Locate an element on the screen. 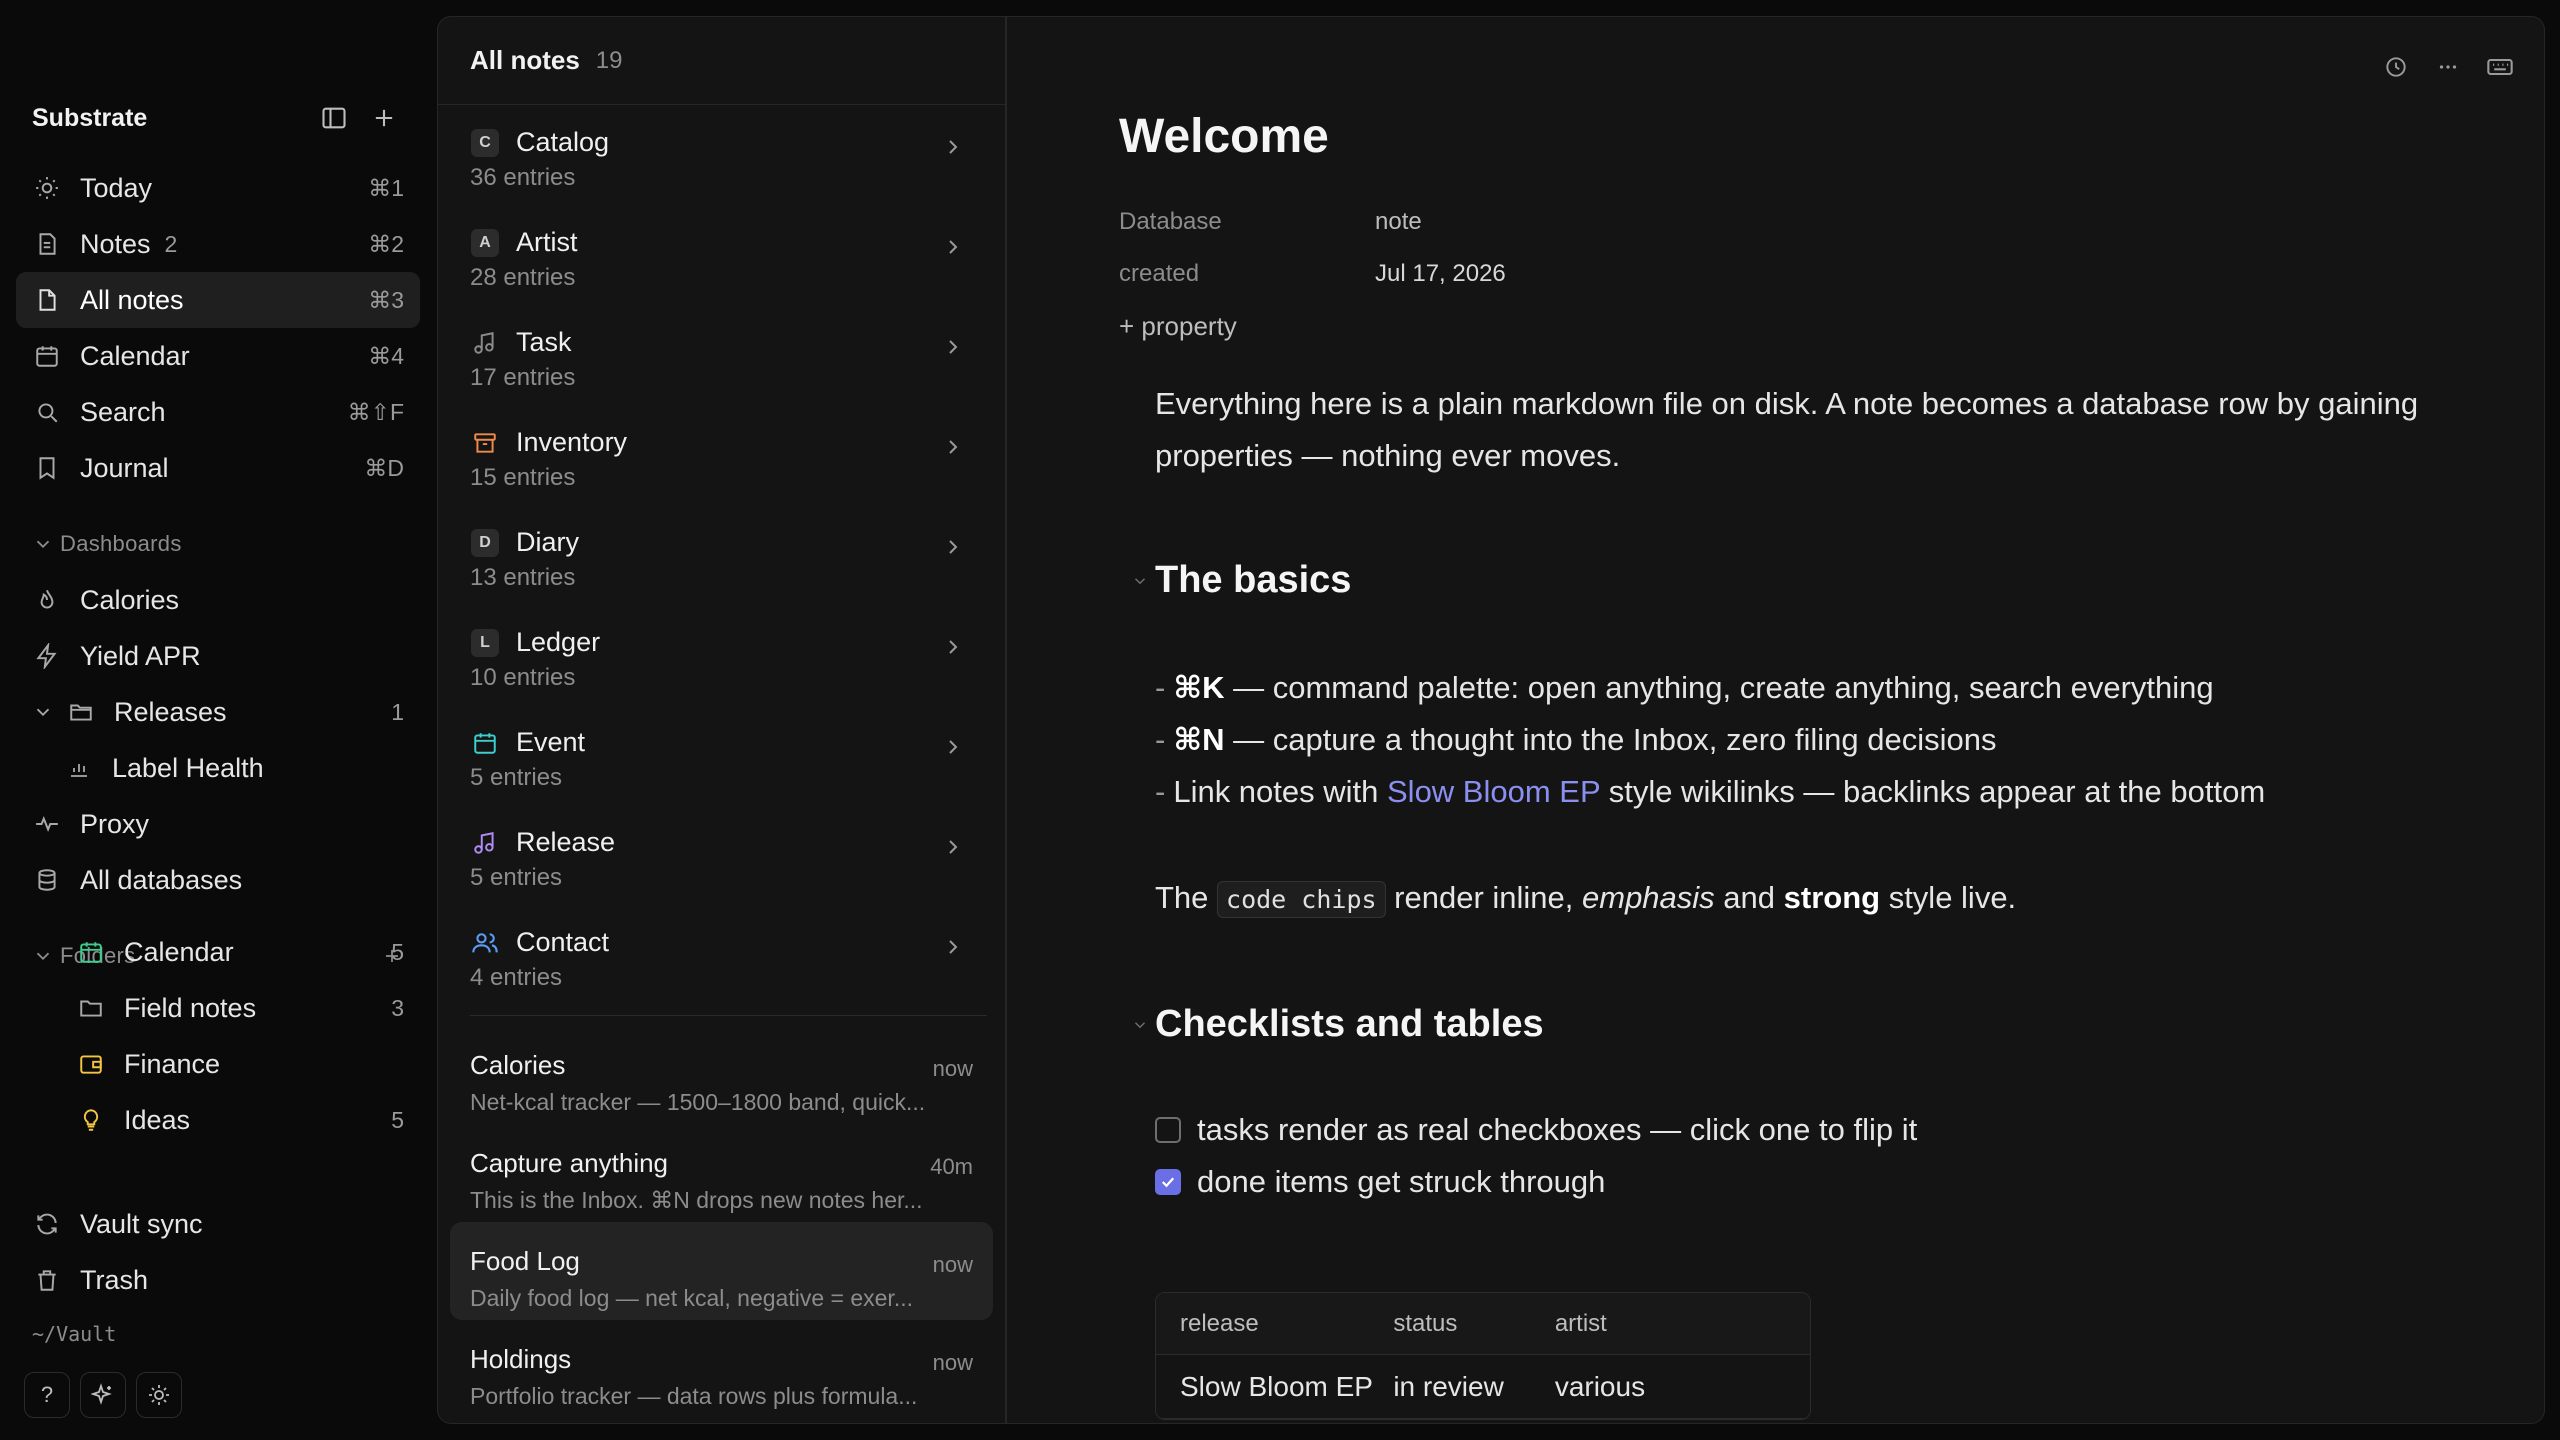  table-cell: in review is located at coordinates (1473, 1387).